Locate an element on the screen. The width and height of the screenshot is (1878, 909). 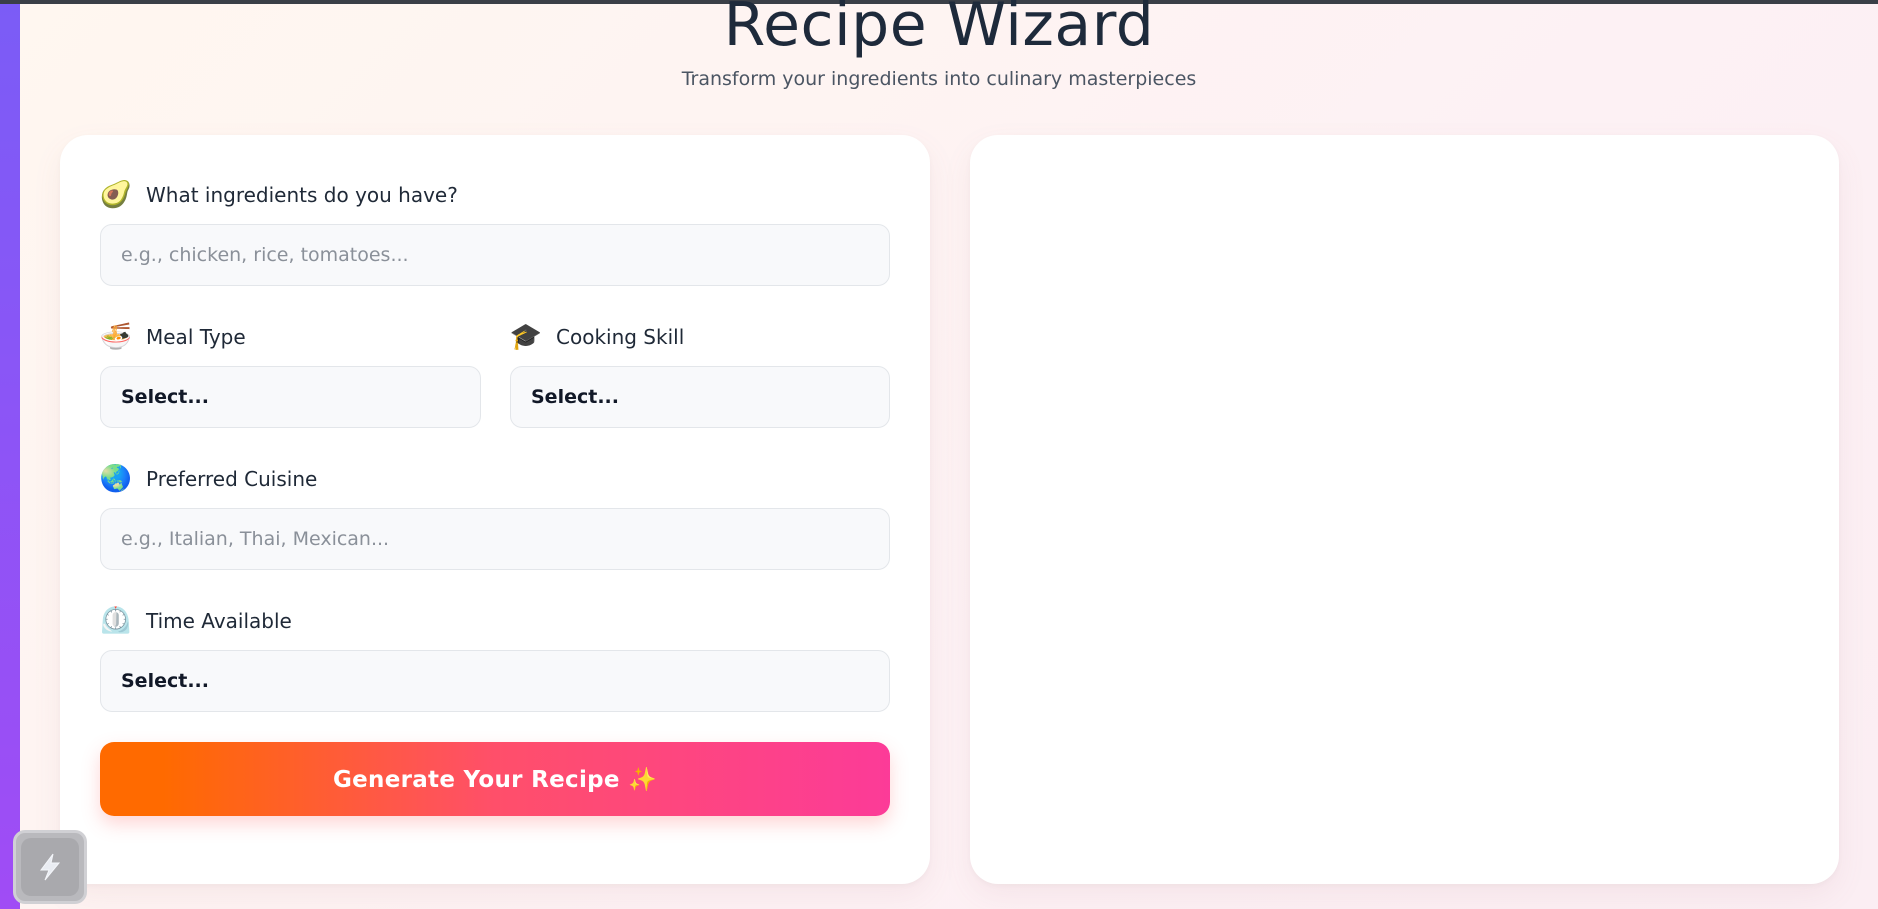
meal-type-label: Meal Type is located at coordinates (196, 337).